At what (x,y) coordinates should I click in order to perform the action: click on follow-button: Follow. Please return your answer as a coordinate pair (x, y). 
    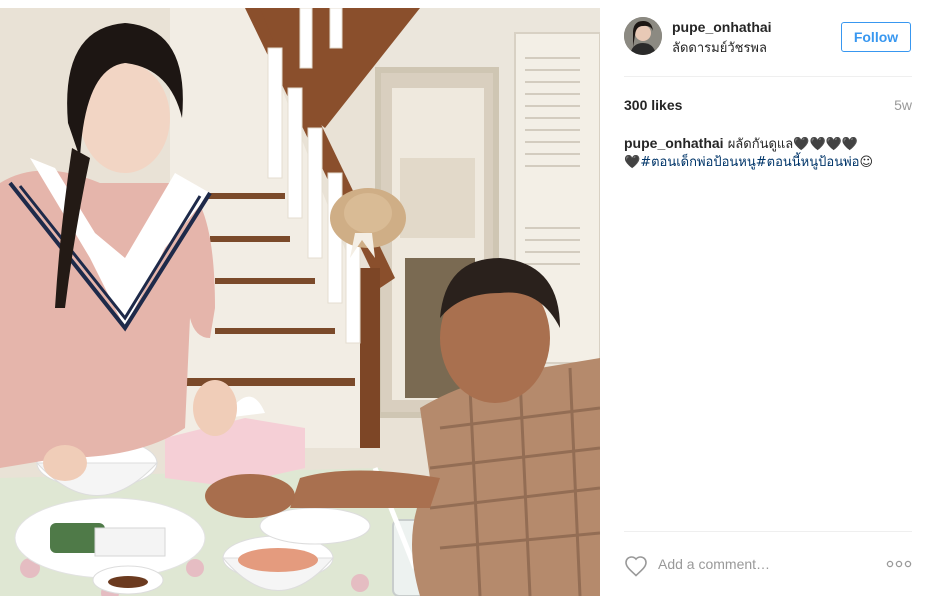
    Looking at the image, I should click on (876, 37).